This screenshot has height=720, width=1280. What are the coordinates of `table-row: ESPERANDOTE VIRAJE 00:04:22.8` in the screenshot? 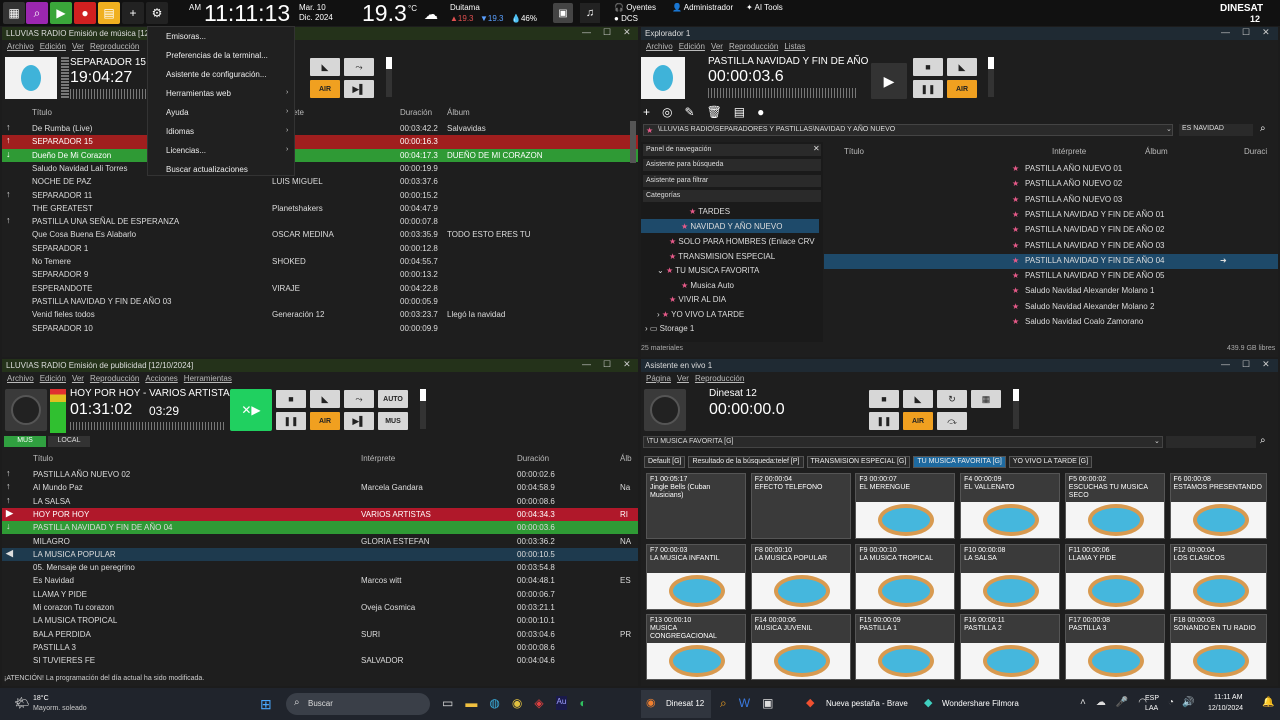 It's located at (320, 288).